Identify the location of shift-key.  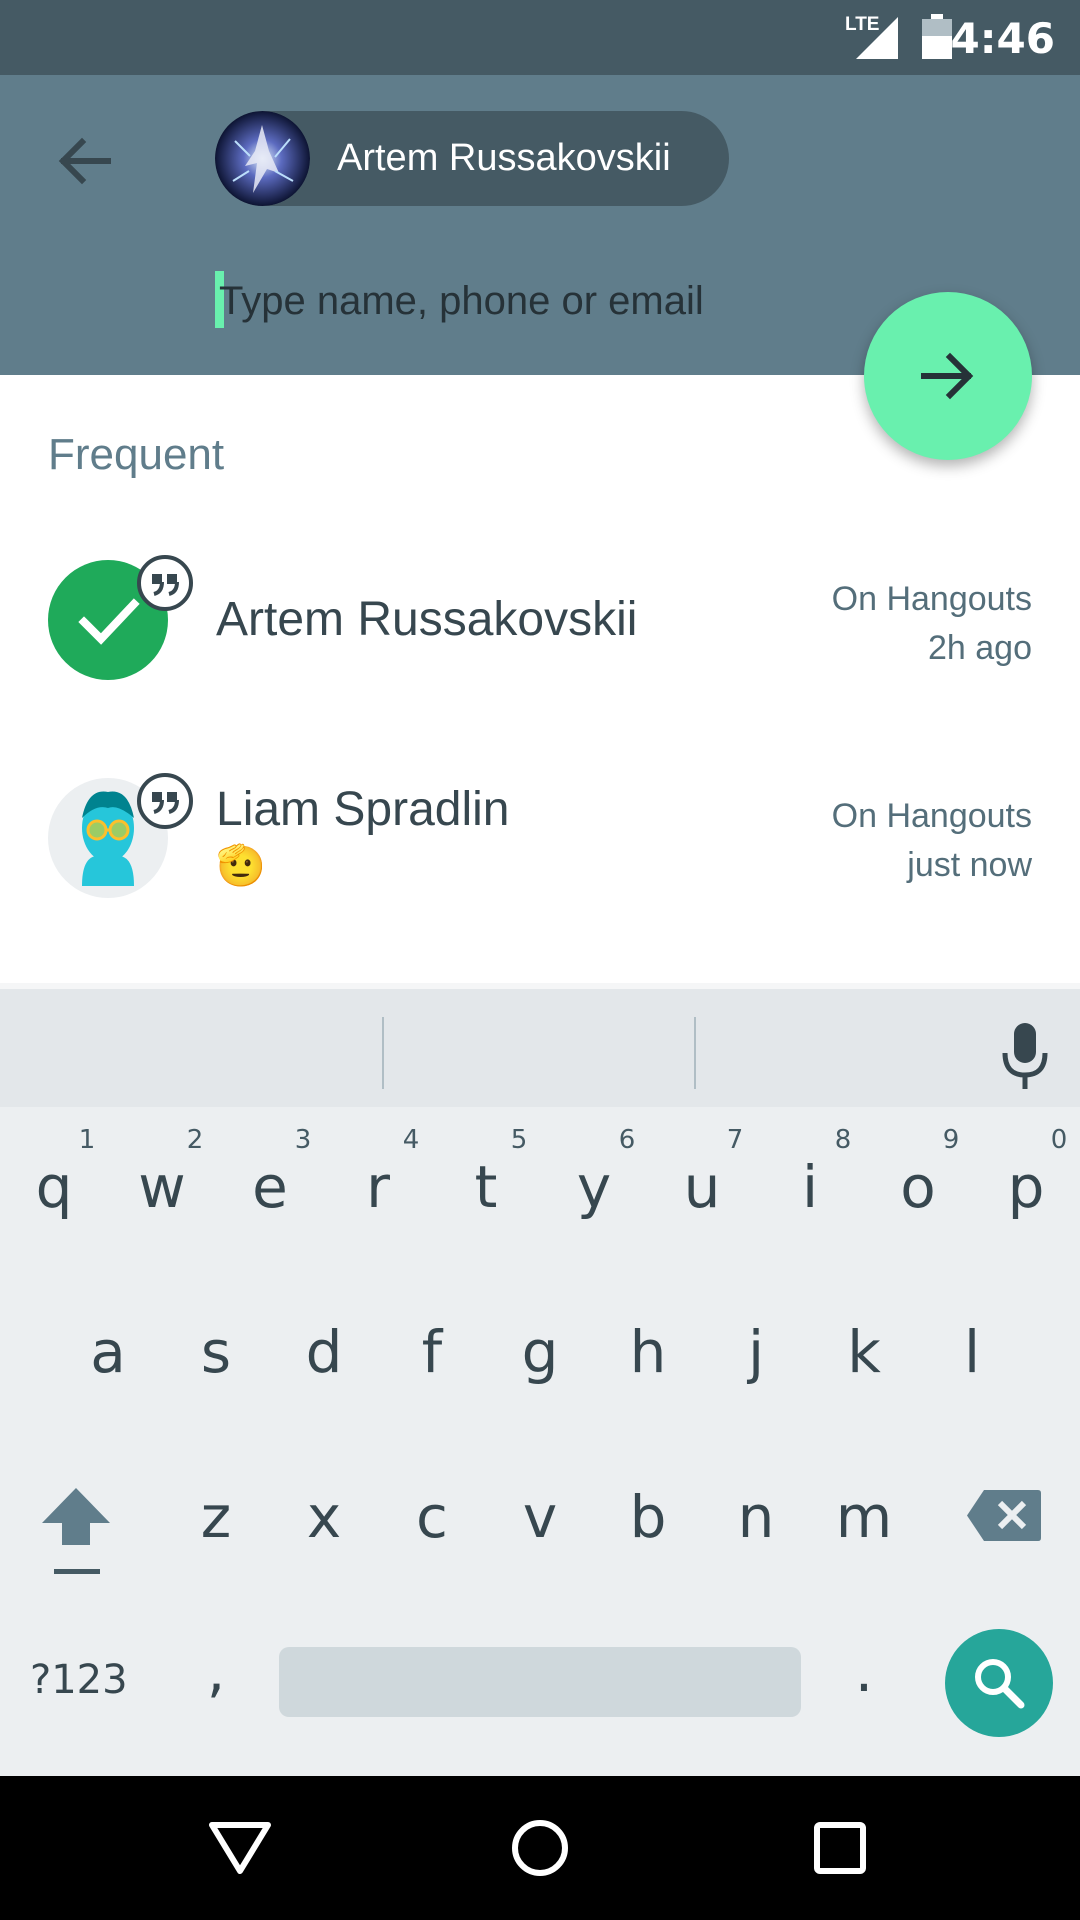
(76, 1530).